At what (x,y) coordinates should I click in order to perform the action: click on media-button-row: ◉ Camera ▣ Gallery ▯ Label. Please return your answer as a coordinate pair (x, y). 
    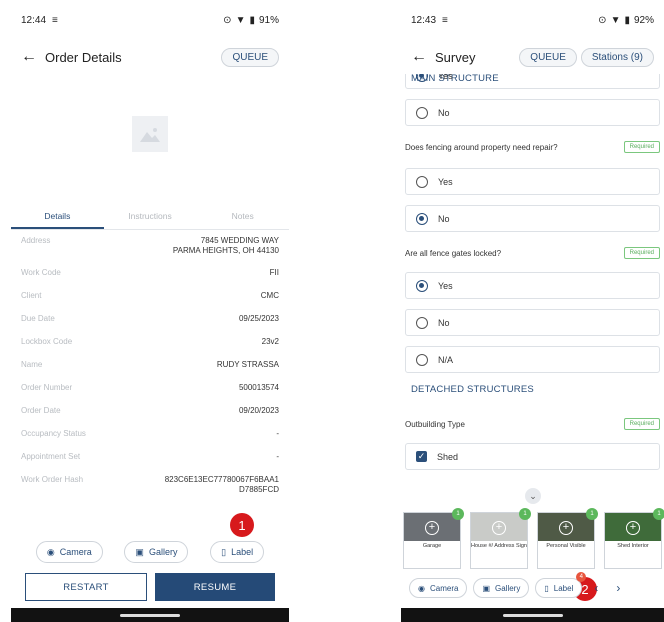
    Looking at the image, I should click on (150, 552).